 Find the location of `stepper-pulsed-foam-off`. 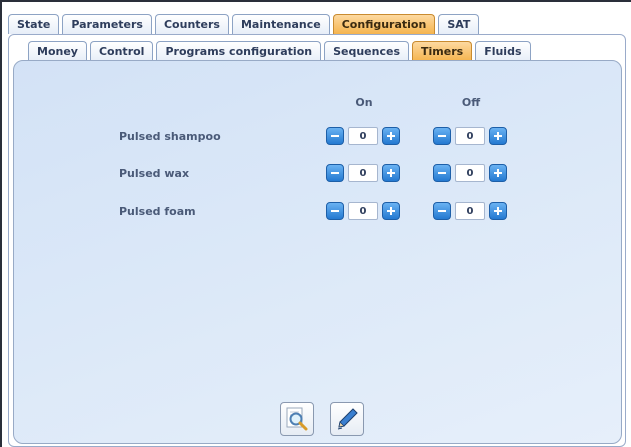

stepper-pulsed-foam-off is located at coordinates (470, 211).